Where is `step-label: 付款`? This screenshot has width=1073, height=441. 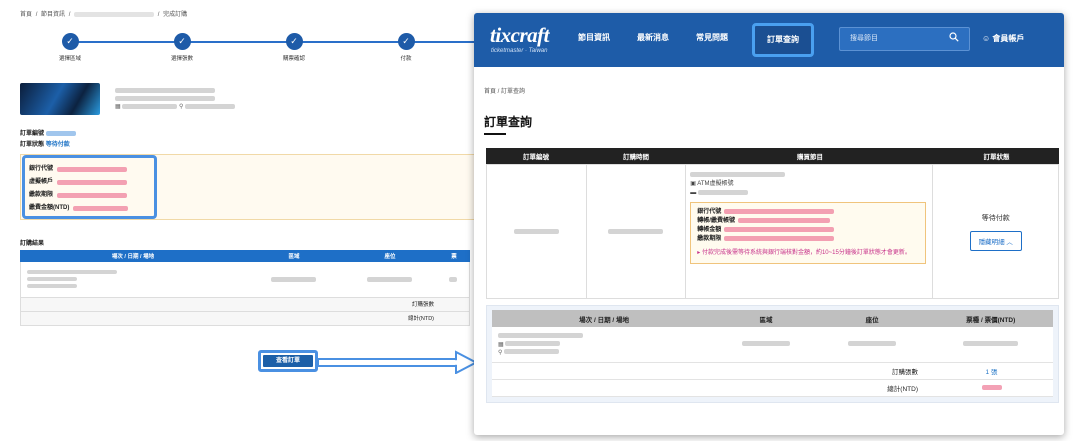 step-label: 付款 is located at coordinates (406, 59).